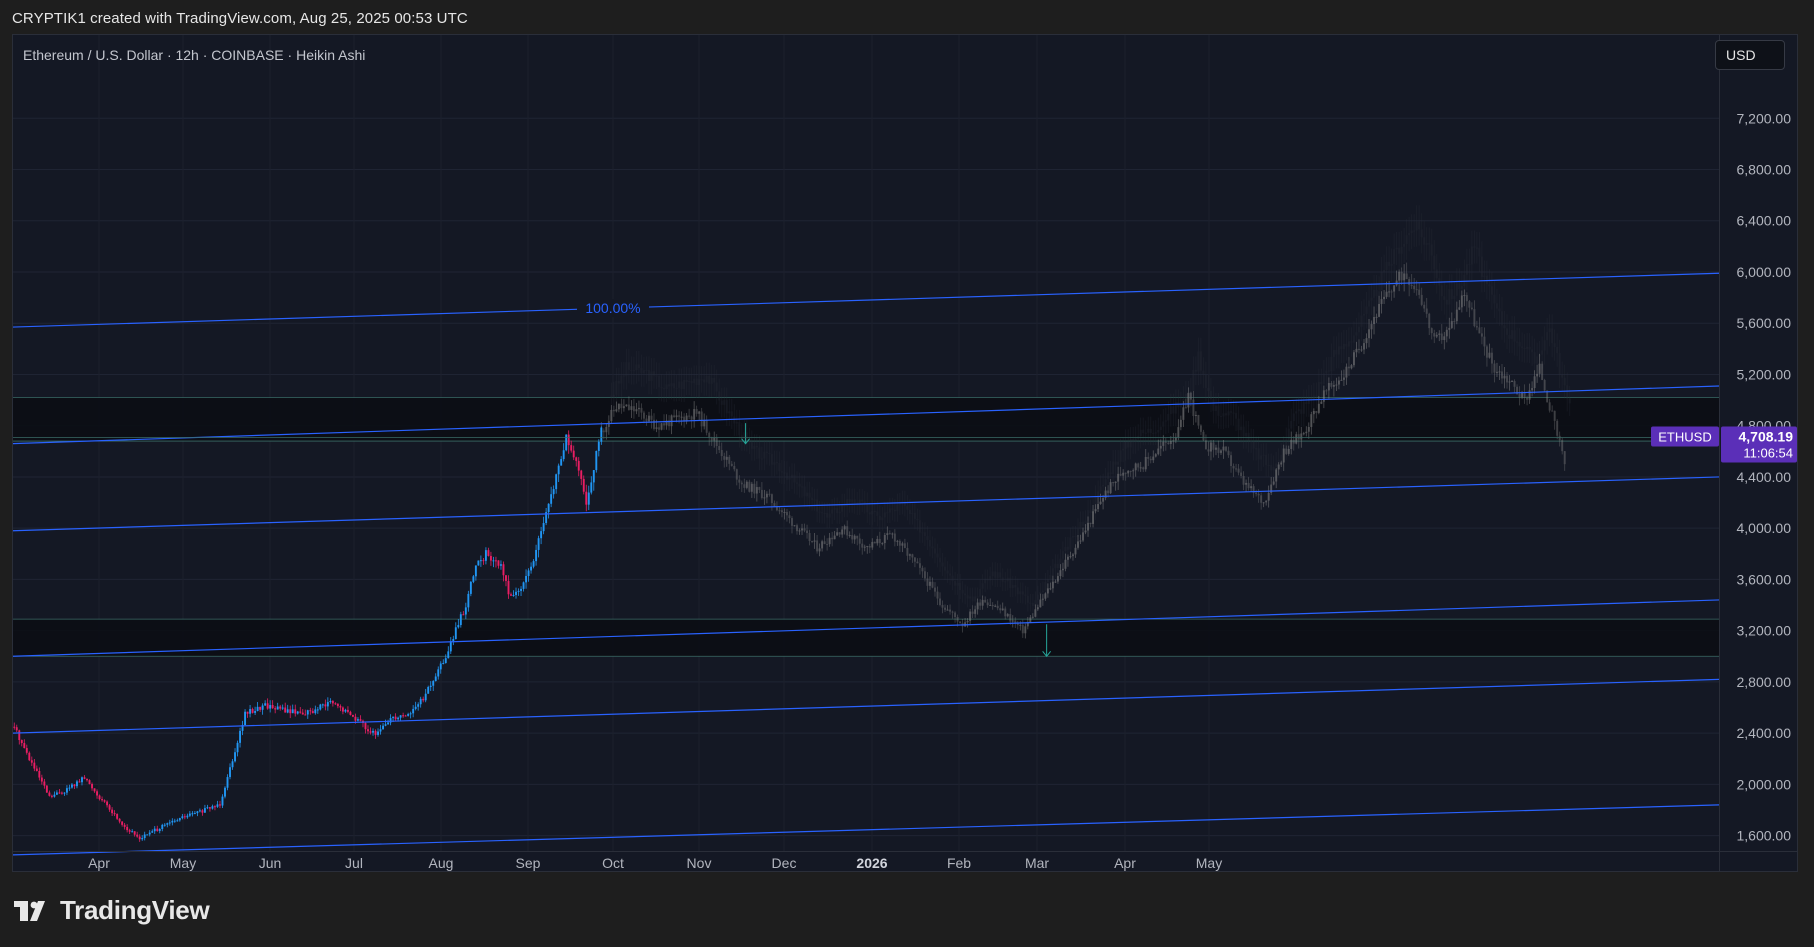 The width and height of the screenshot is (1814, 947). I want to click on price-tick-label: 3,600.00, so click(1764, 579).